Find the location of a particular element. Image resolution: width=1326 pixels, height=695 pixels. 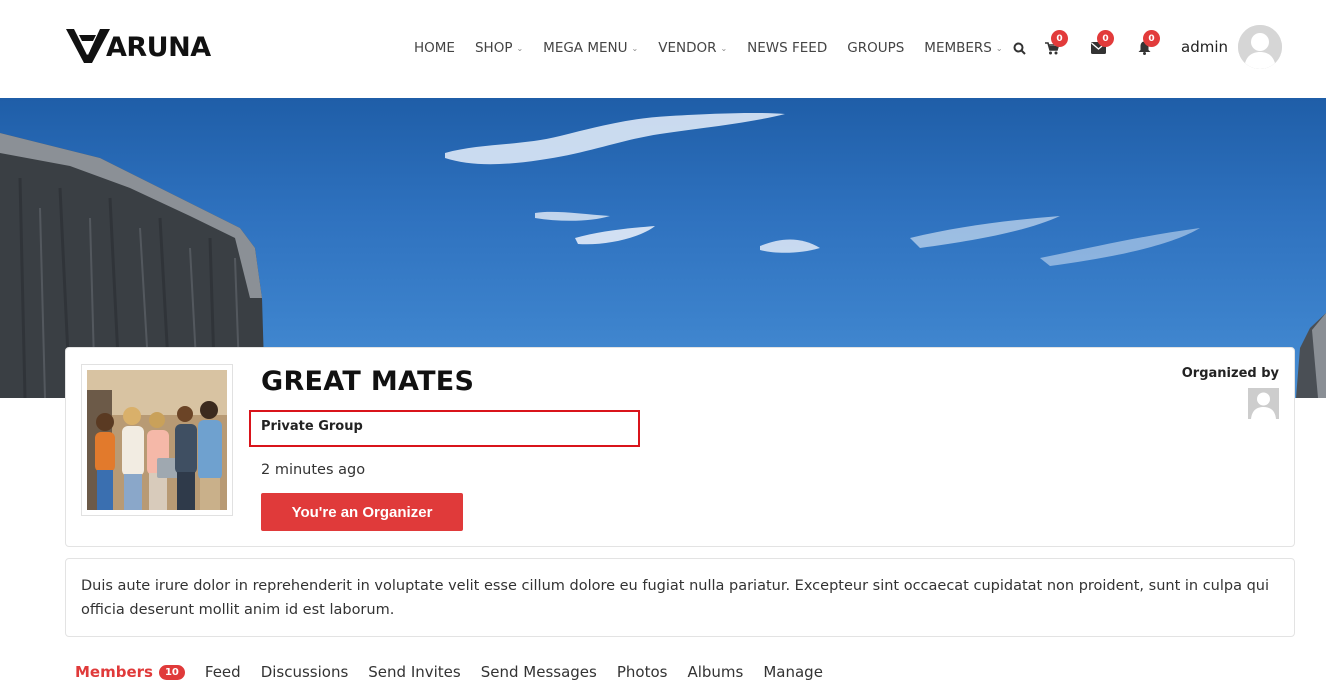

tab-members: Members 10 is located at coordinates (130, 672).